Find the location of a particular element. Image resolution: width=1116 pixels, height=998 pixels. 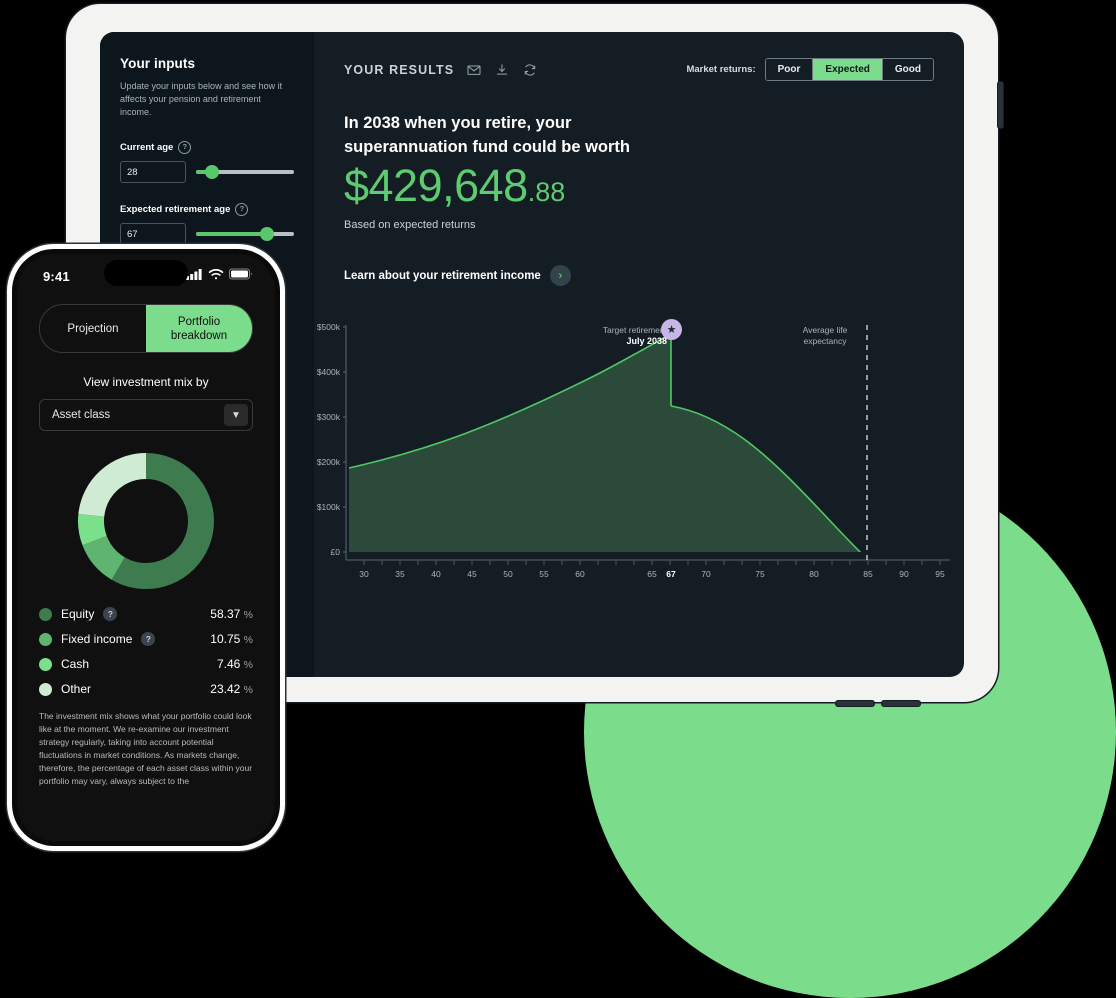

legend-item-cash: Cash 7.46 % is located at coordinates (146, 664).